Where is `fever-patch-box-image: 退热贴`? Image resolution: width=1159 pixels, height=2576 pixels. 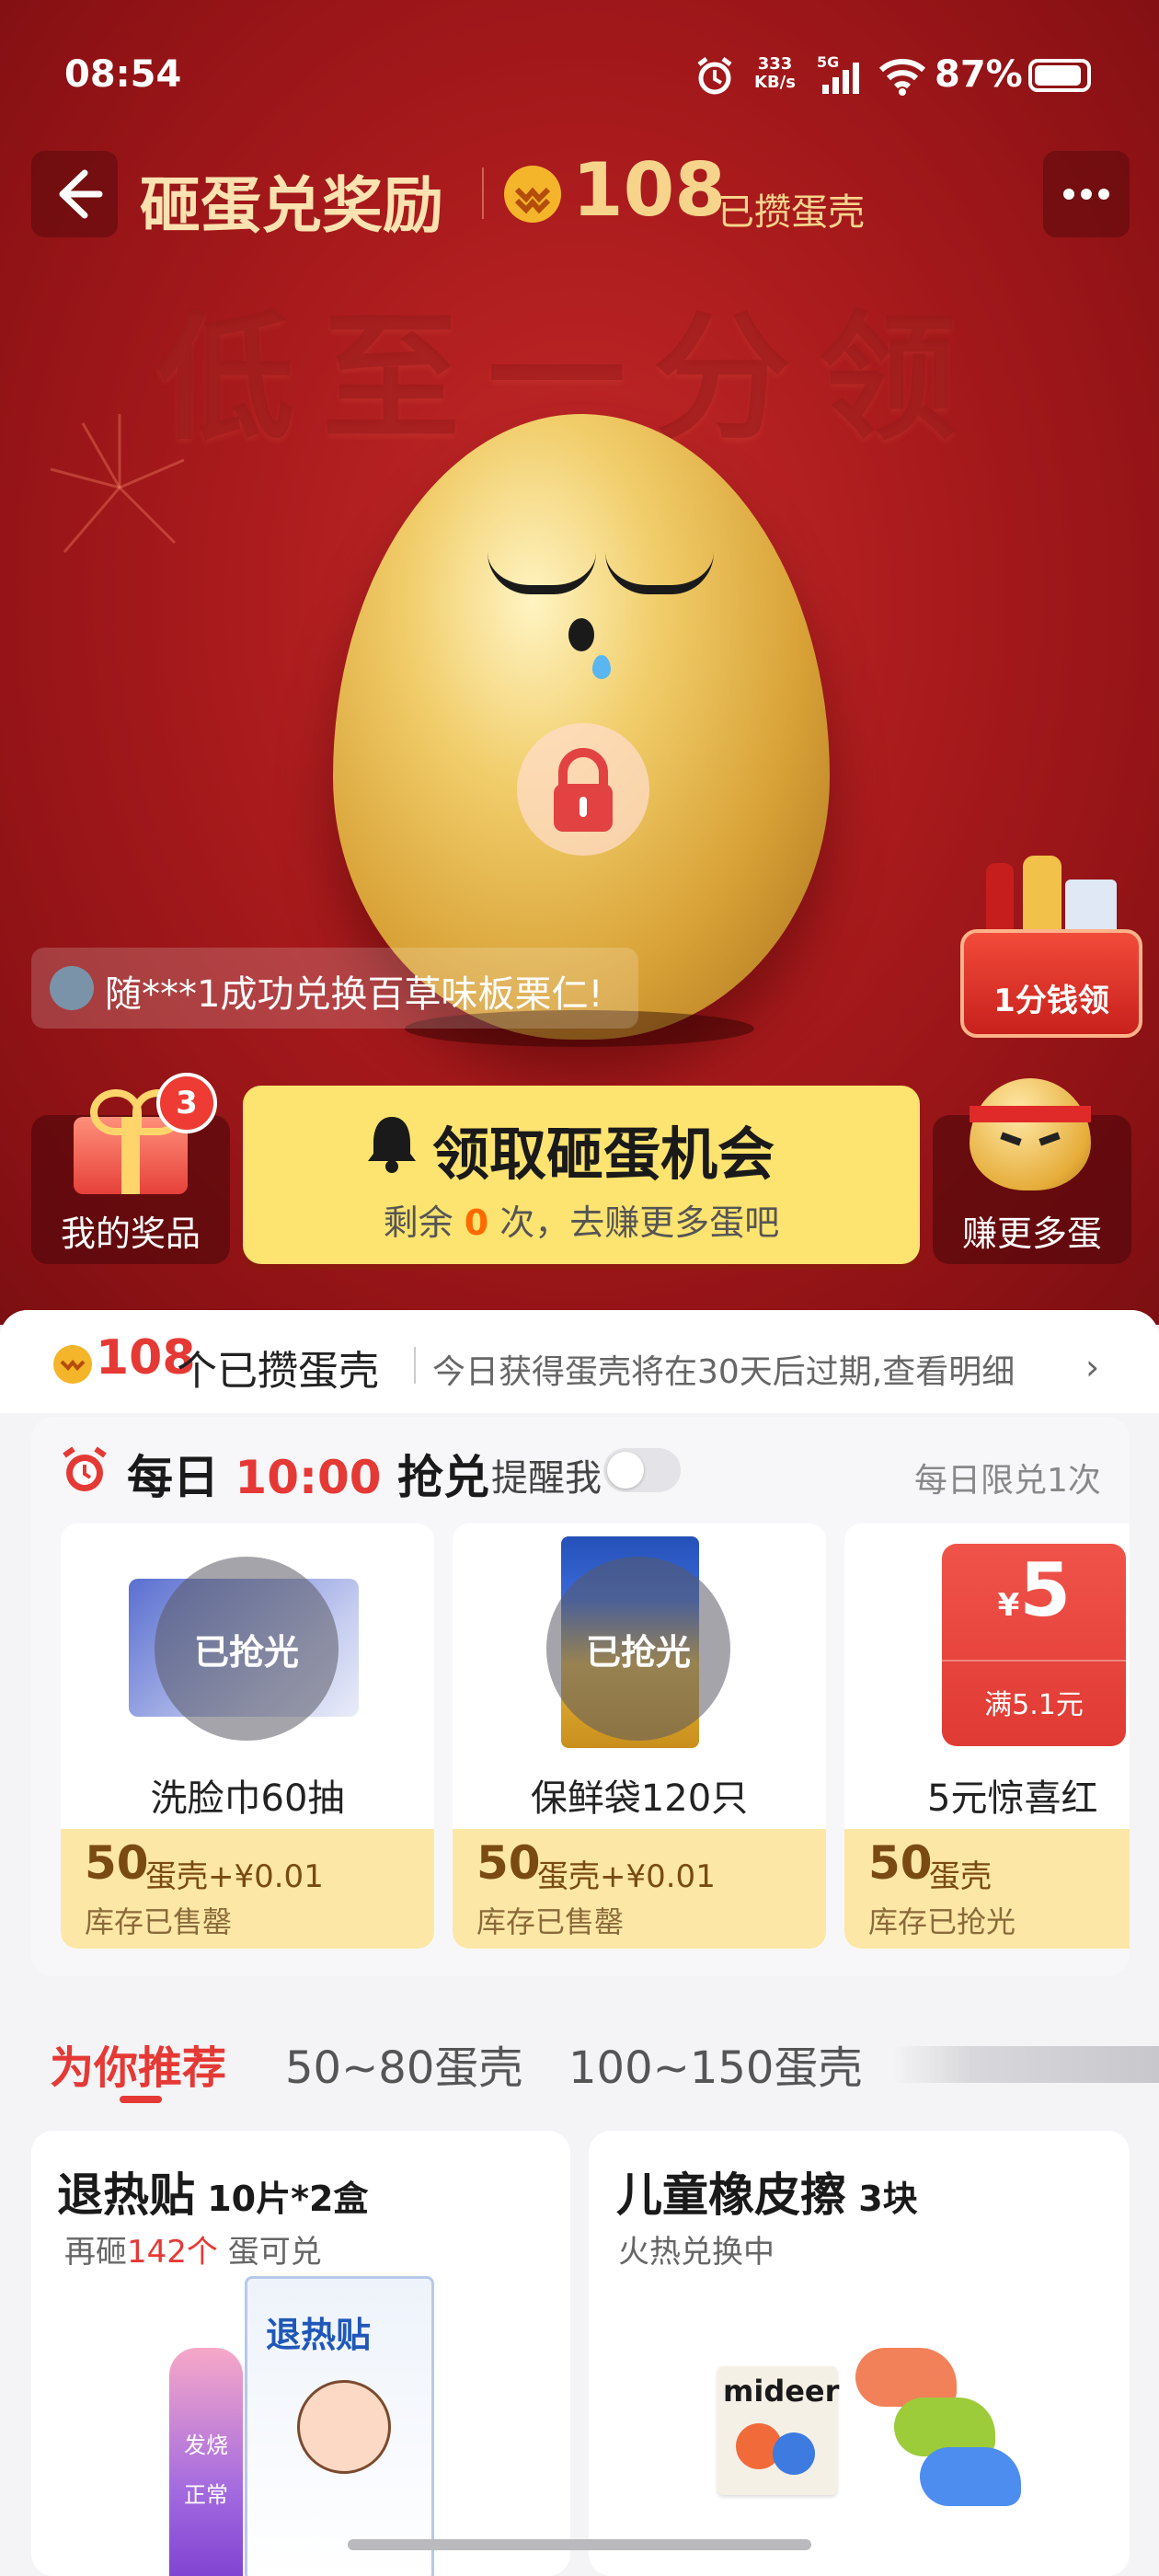
fever-patch-box-image: 退热贴 is located at coordinates (339, 2426).